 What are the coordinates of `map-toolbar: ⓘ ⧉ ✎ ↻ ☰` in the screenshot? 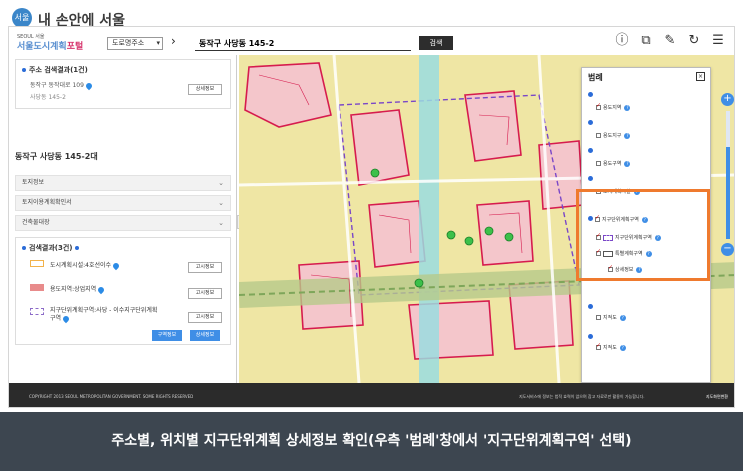 It's located at (670, 41).